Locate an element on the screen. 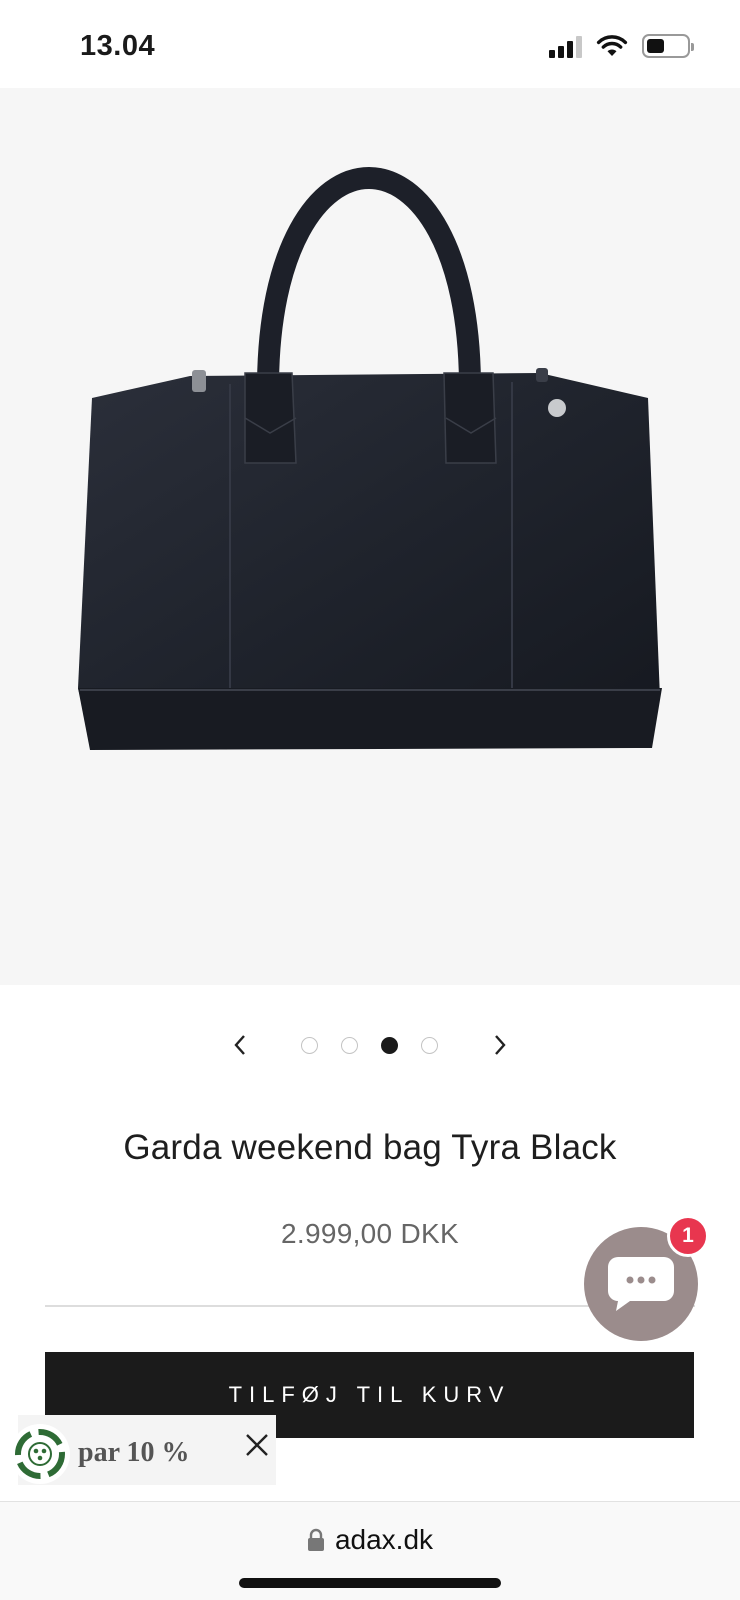 The height and width of the screenshot is (1600, 740). close-icon is located at coordinates (257, 1445).